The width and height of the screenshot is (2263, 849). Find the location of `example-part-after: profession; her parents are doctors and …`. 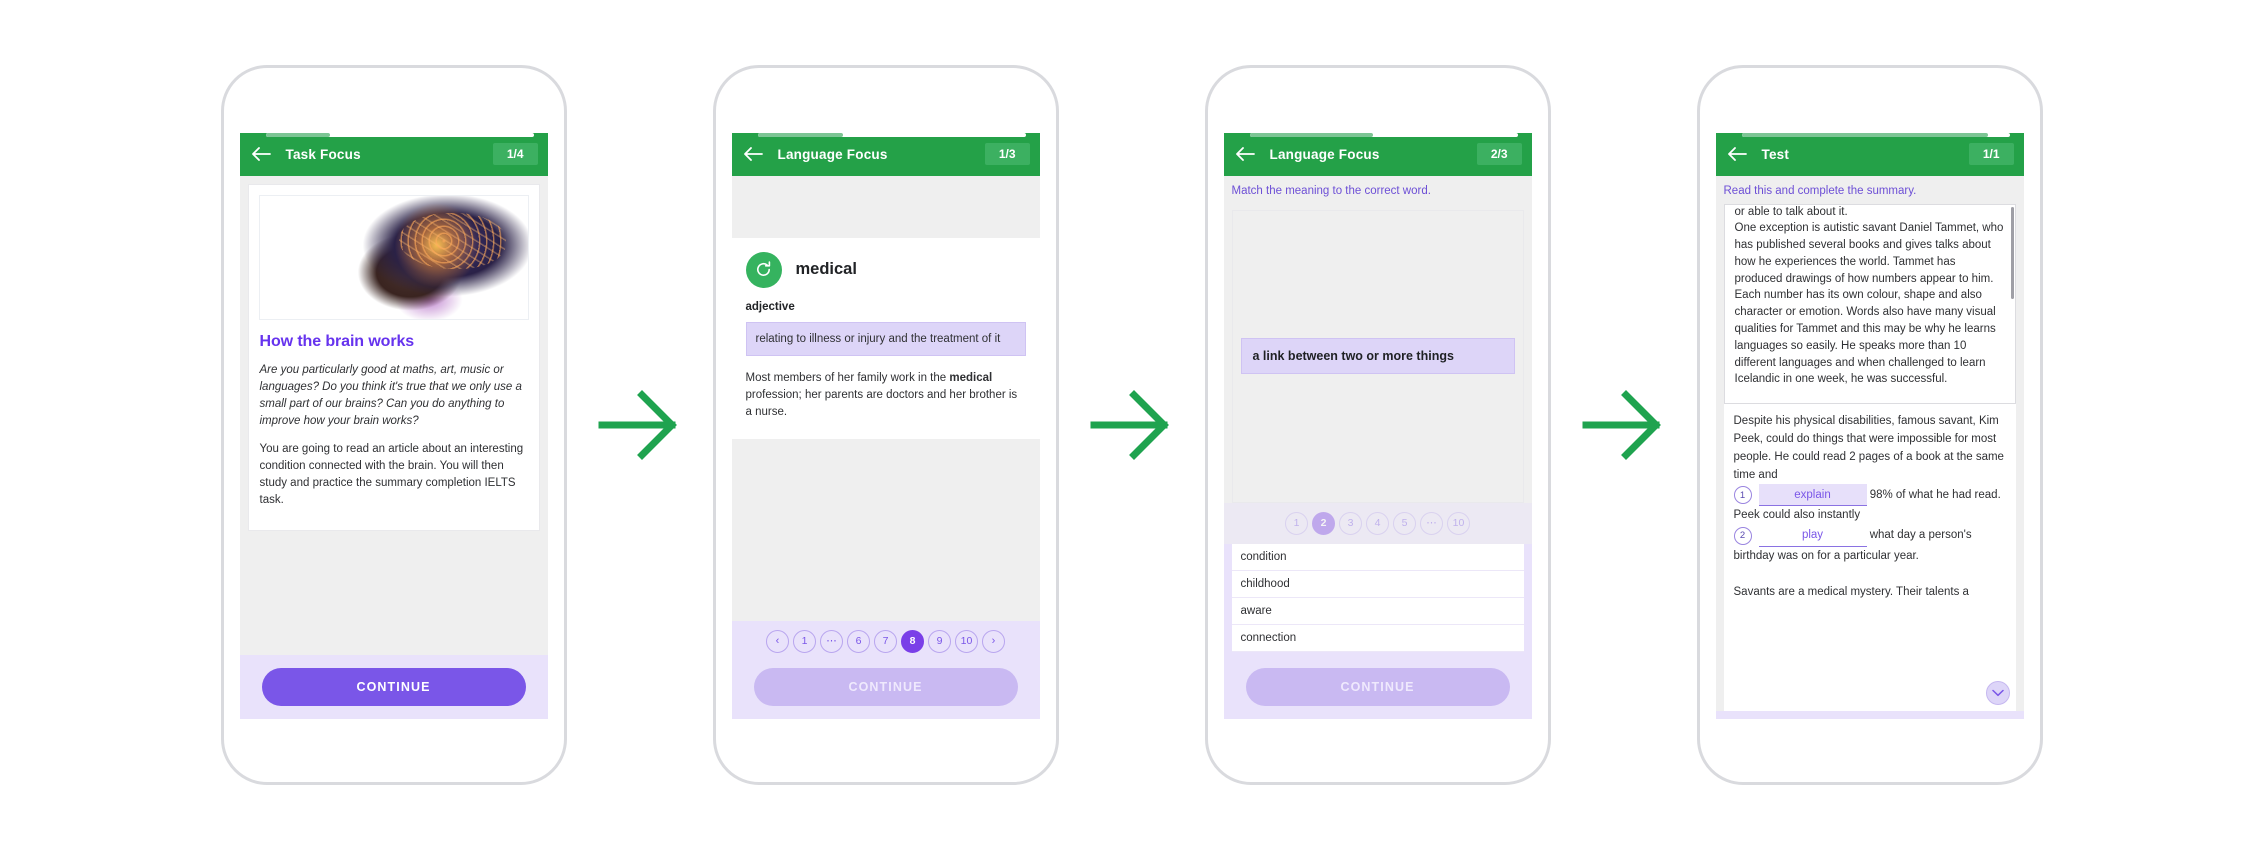

example-part-after: profession; her parents are doctors and … is located at coordinates (881, 404).